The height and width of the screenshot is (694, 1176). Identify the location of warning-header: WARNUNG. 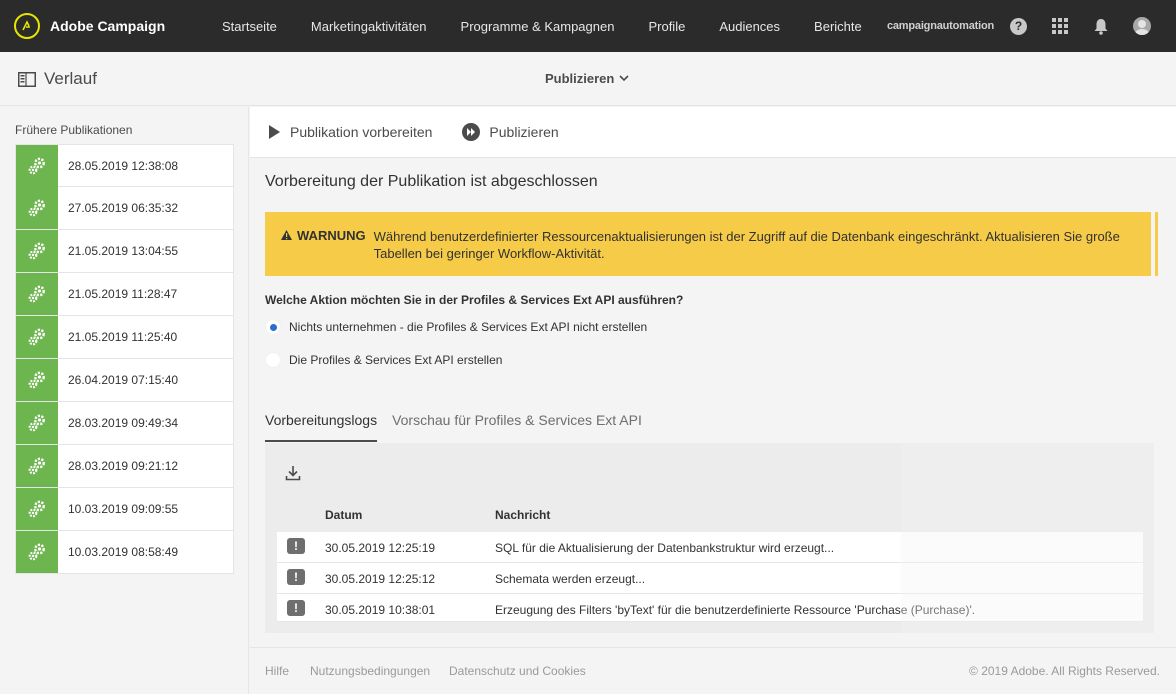
(323, 252).